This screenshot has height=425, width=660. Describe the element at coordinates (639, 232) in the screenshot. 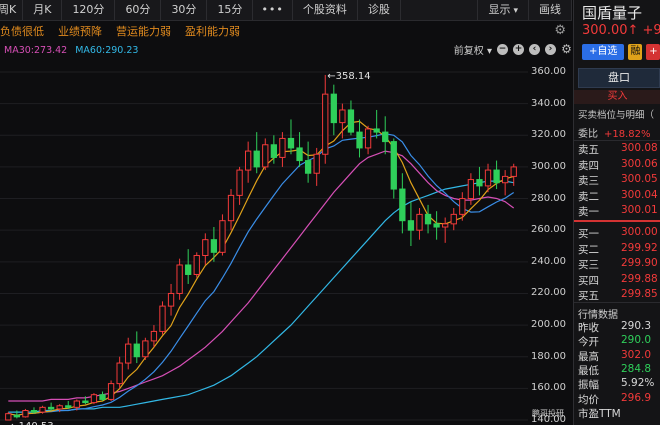

I see `bid-value: 300.00` at that location.